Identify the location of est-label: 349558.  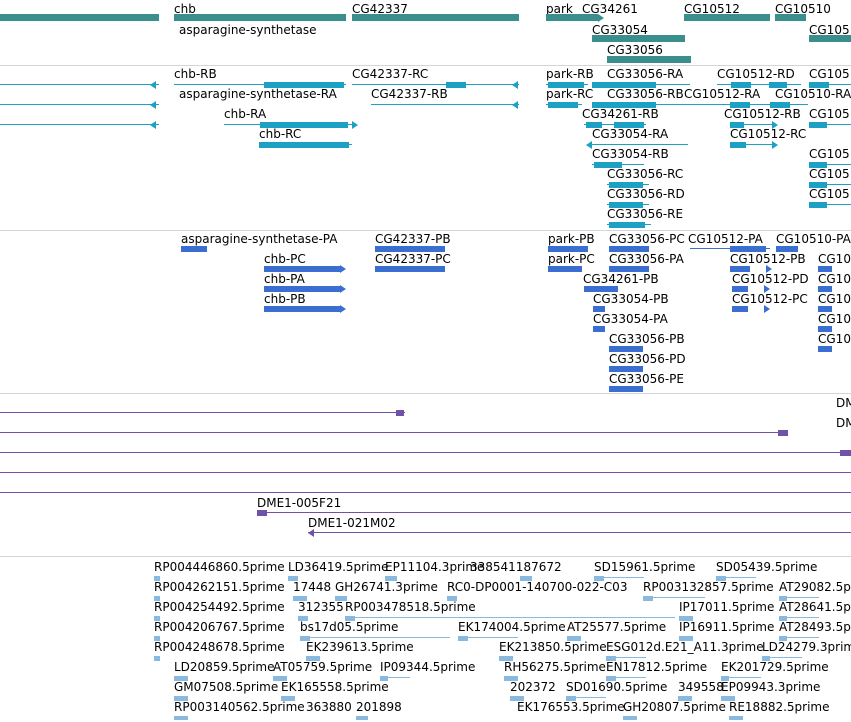
(701, 687).